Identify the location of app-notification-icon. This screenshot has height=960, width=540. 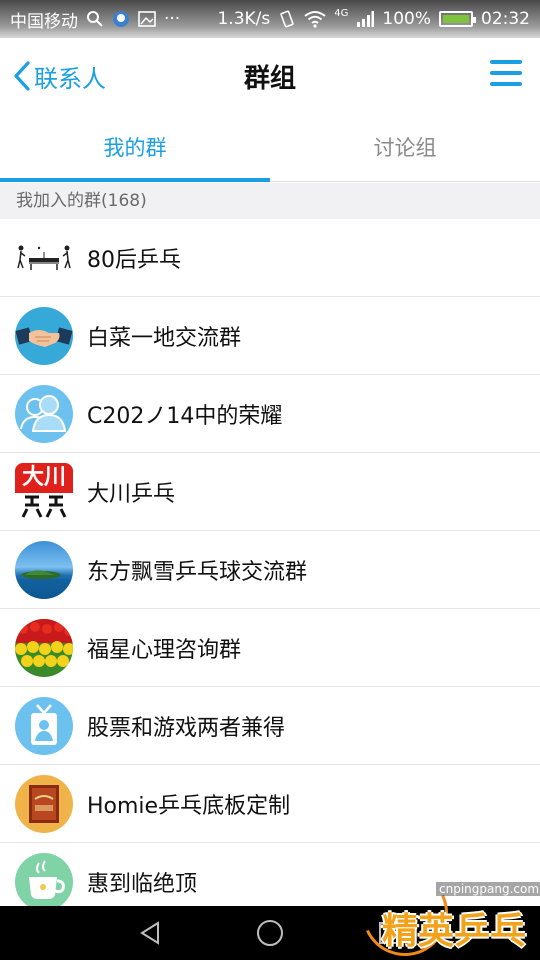
(121, 19).